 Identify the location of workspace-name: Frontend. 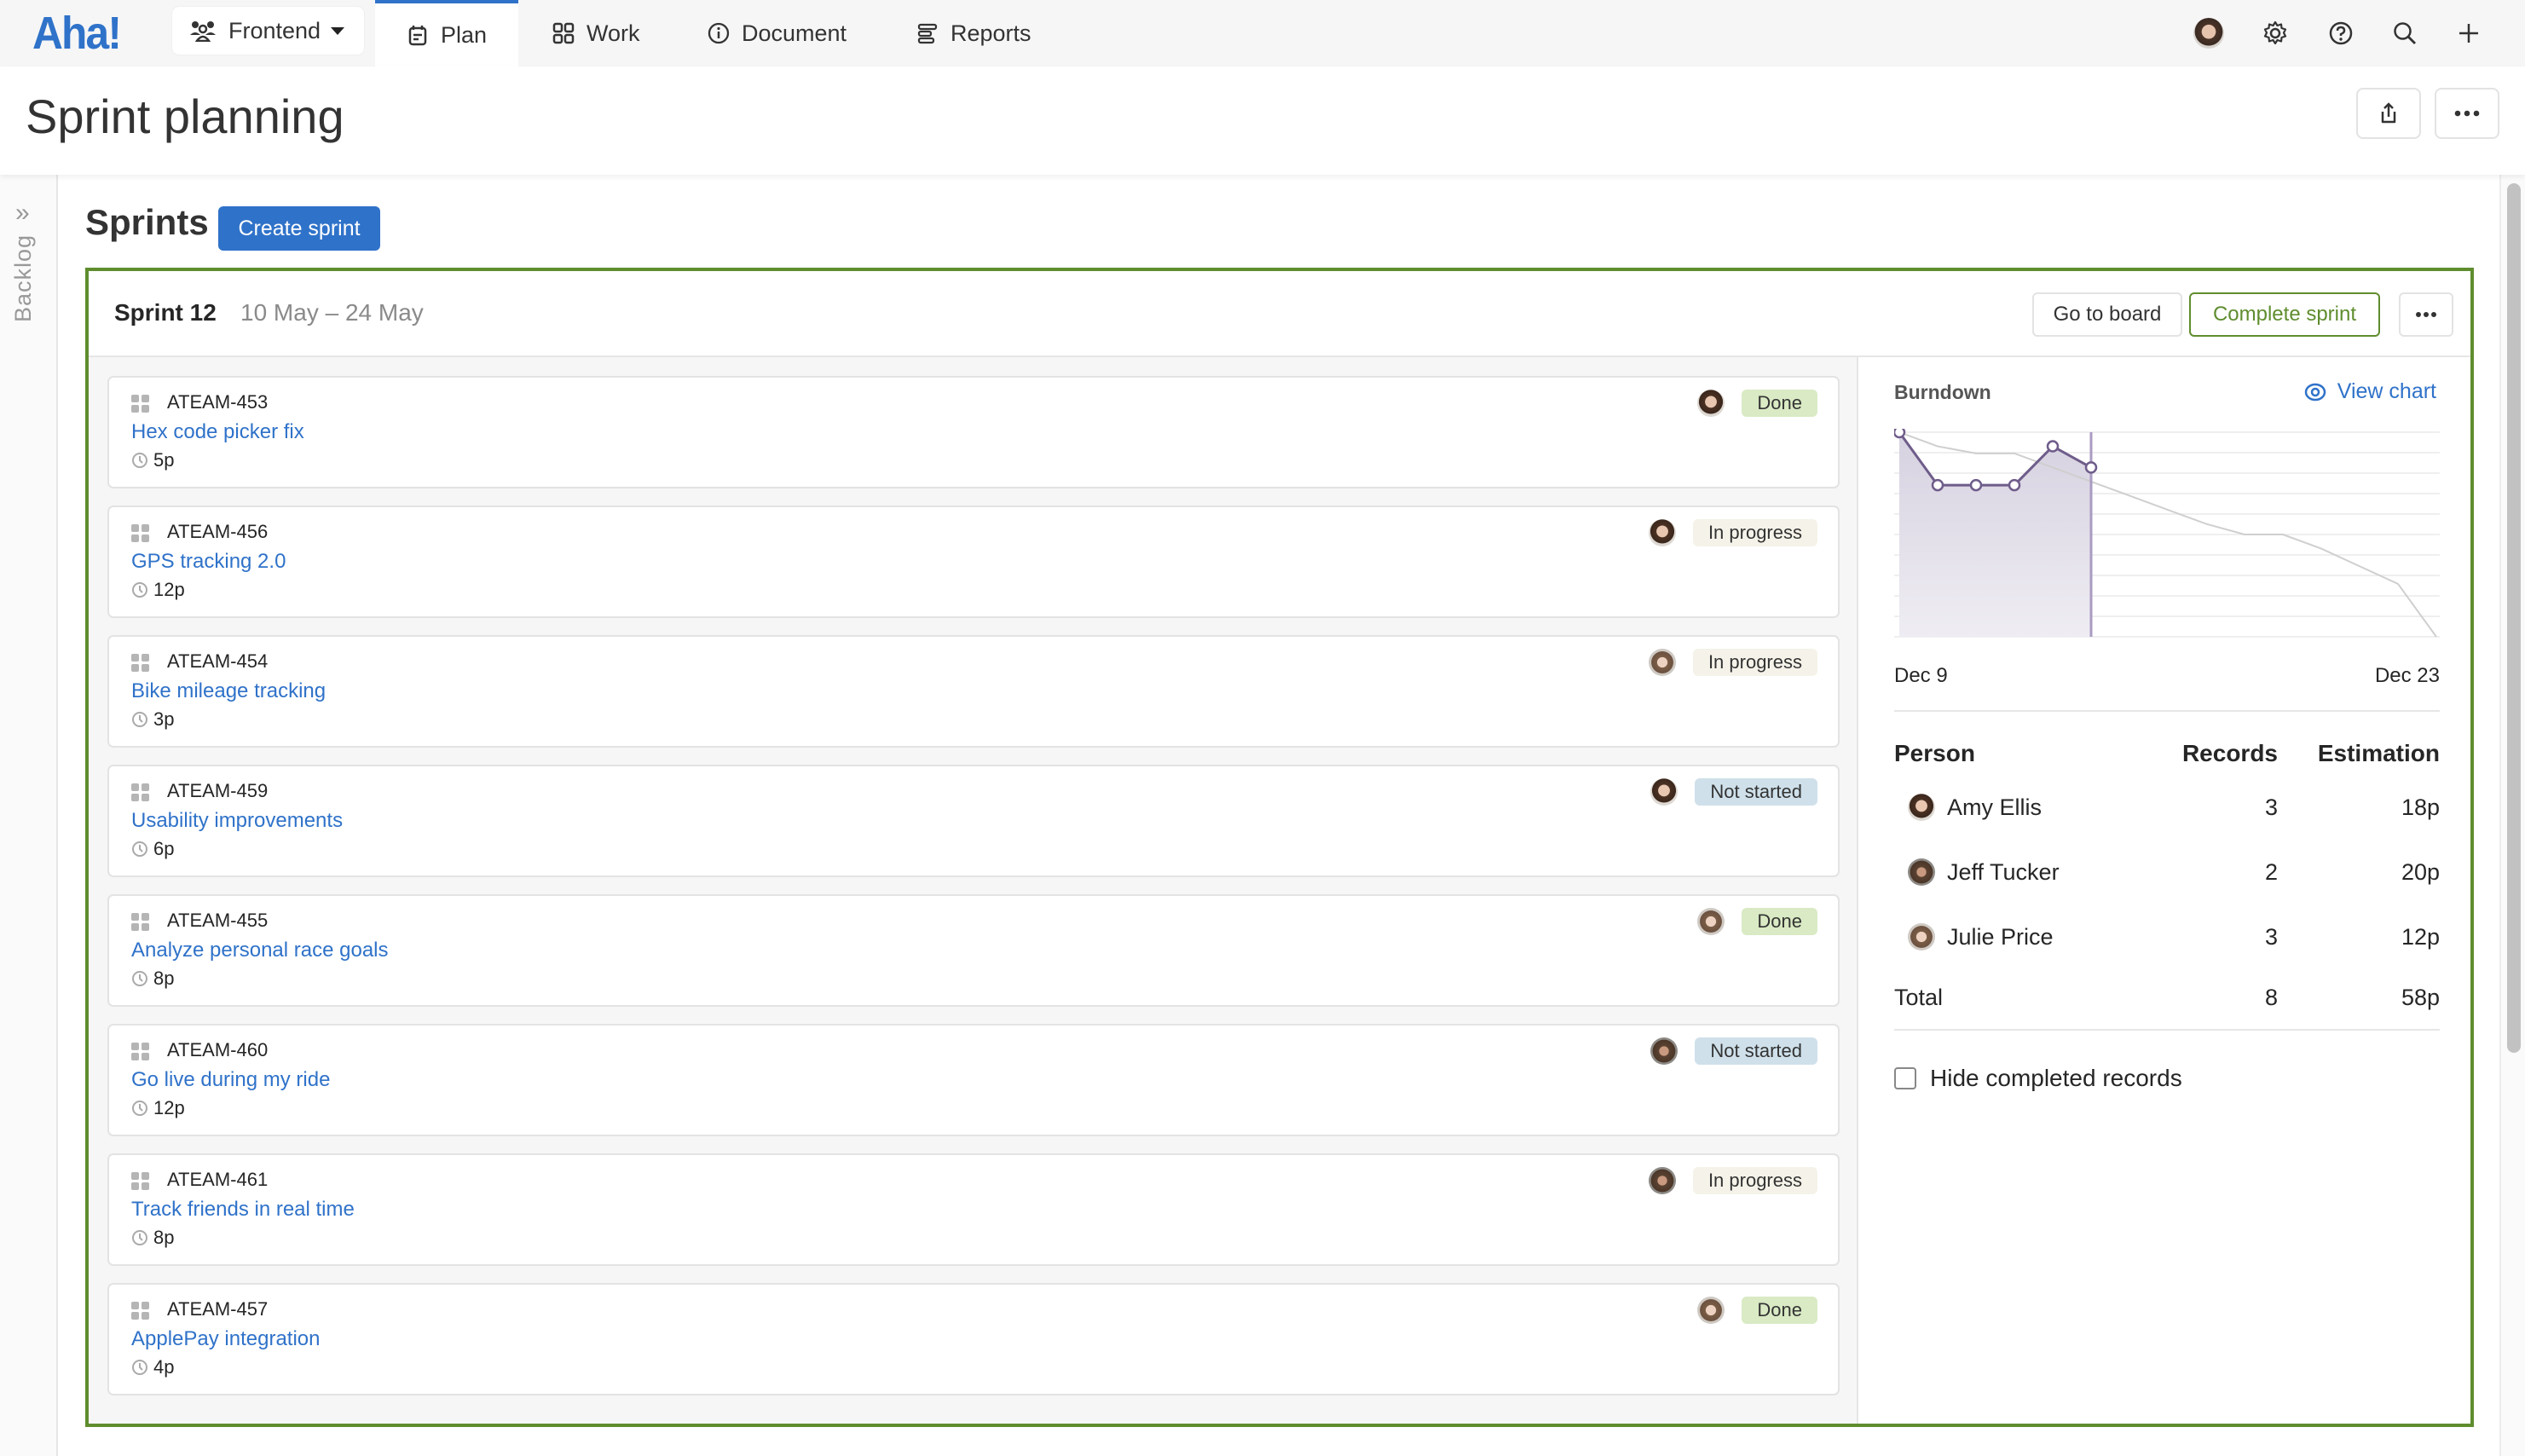
(274, 30).